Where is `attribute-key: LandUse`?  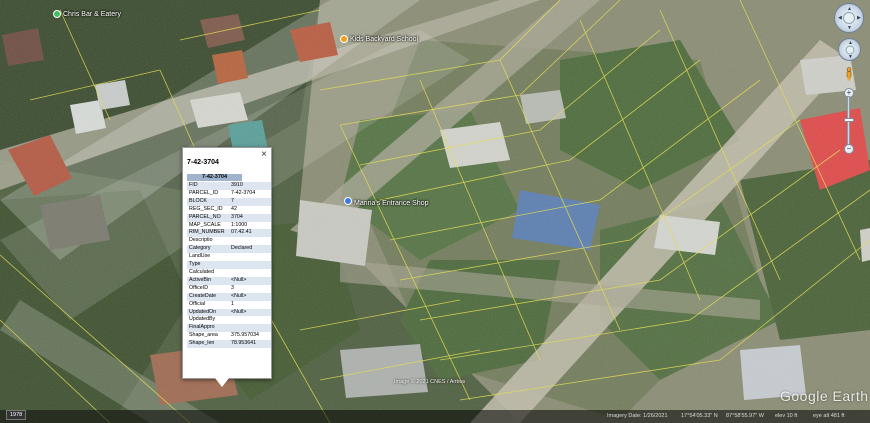
attribute-key: LandUse is located at coordinates (208, 257).